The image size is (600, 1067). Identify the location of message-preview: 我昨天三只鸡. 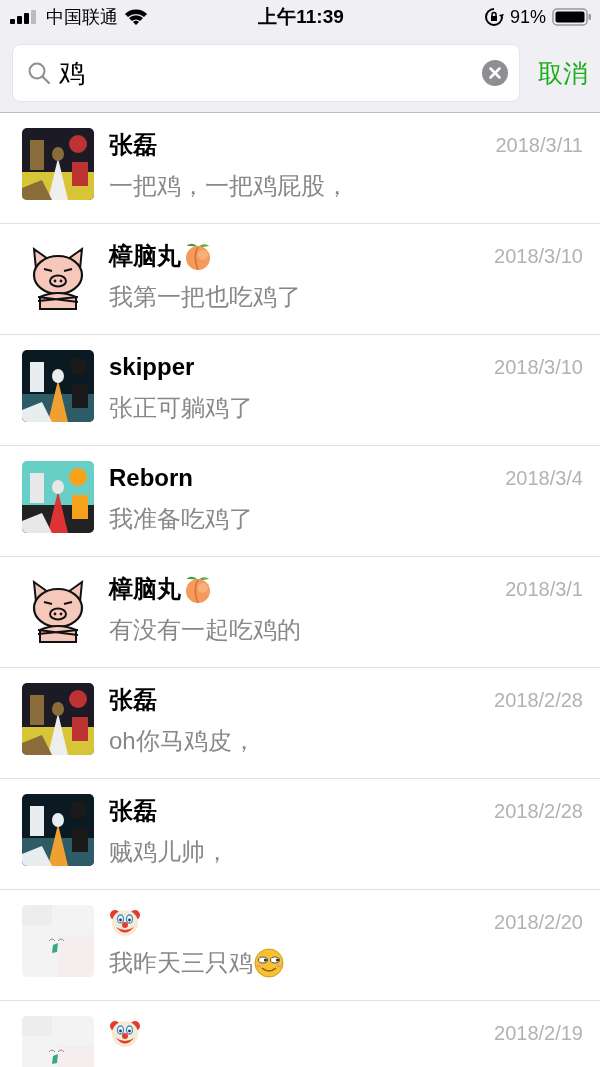
(181, 963).